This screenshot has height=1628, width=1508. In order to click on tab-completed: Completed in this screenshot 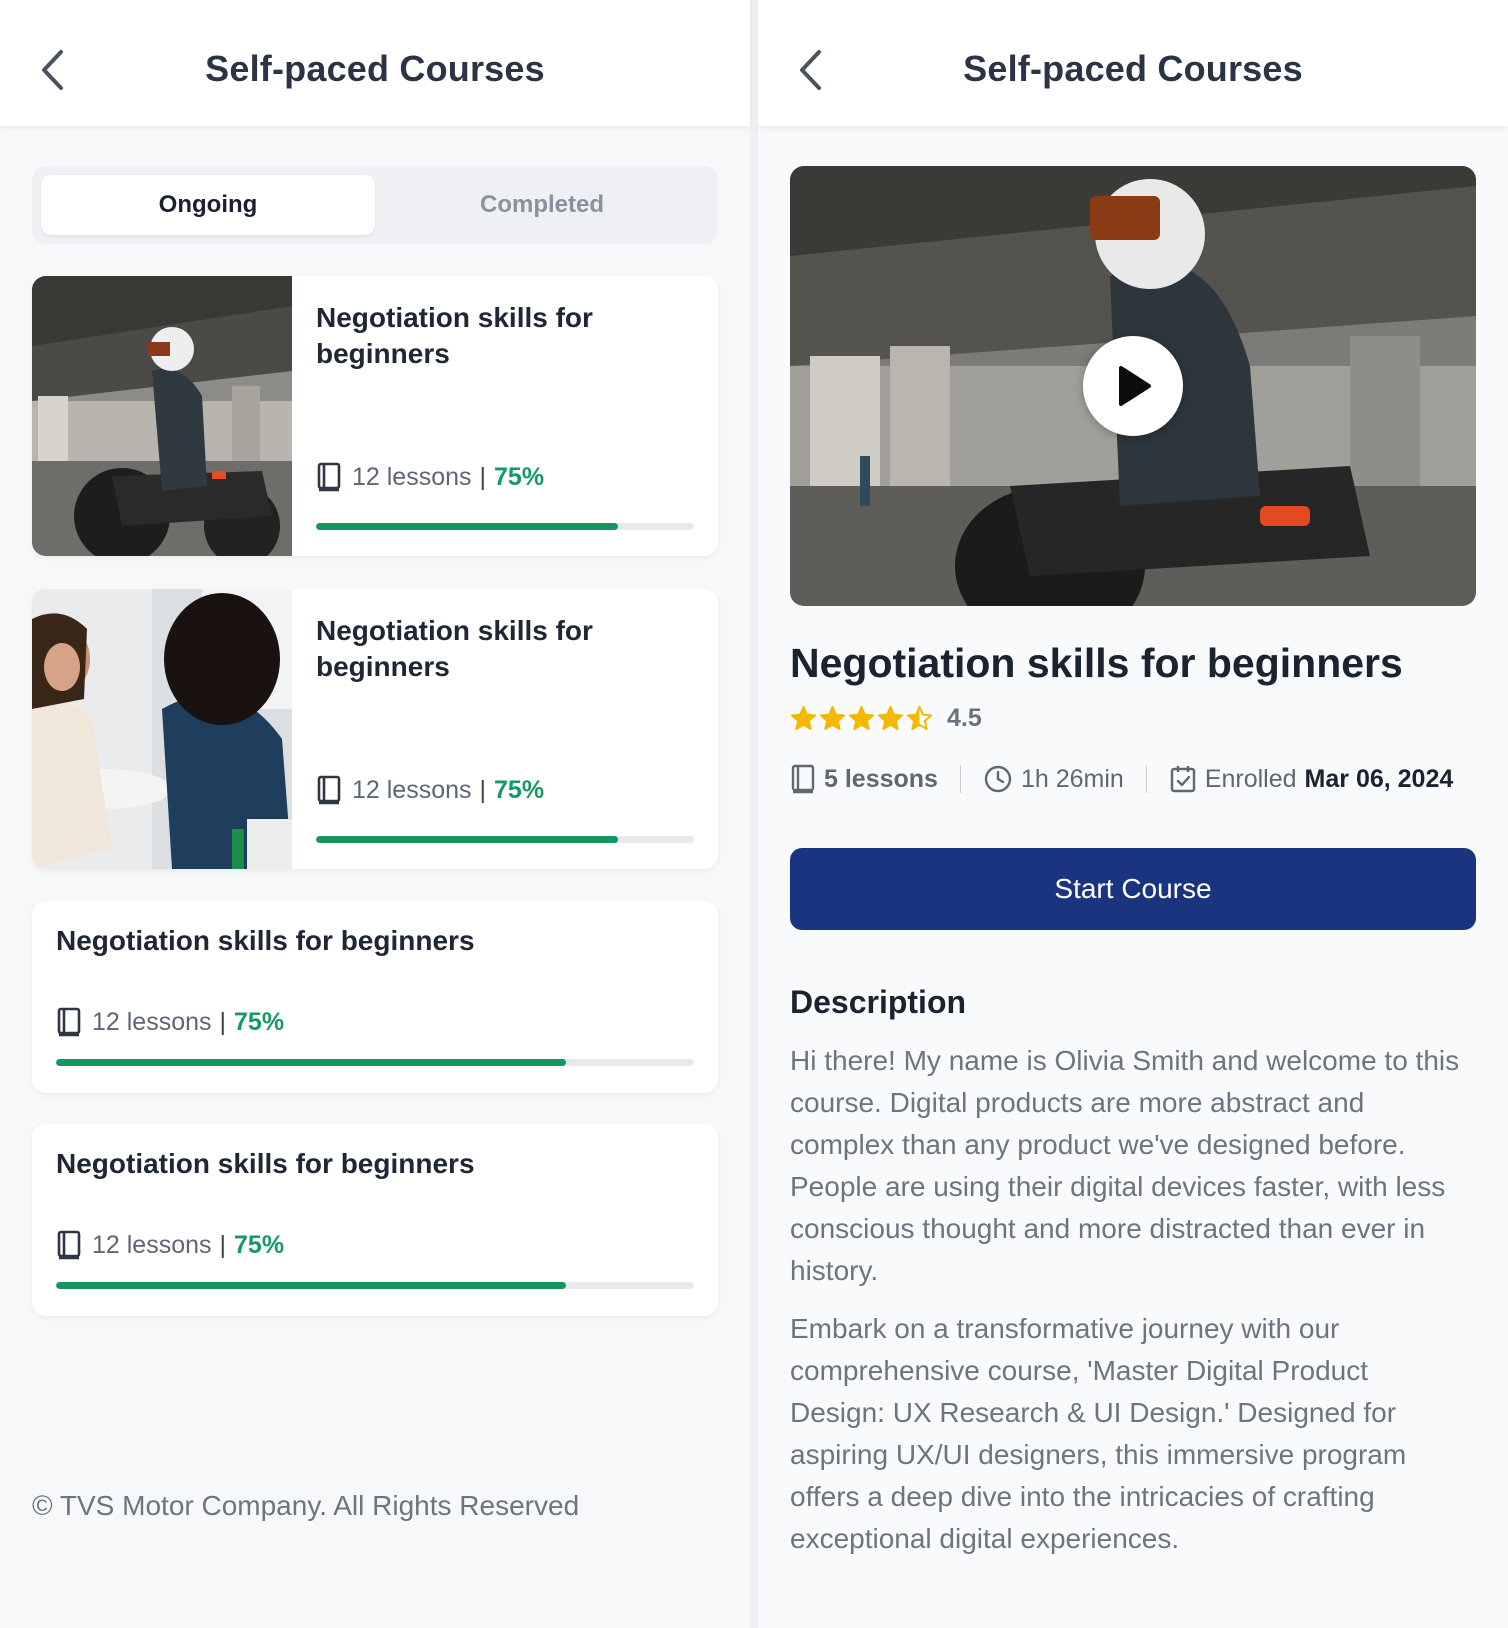, I will do `click(542, 205)`.